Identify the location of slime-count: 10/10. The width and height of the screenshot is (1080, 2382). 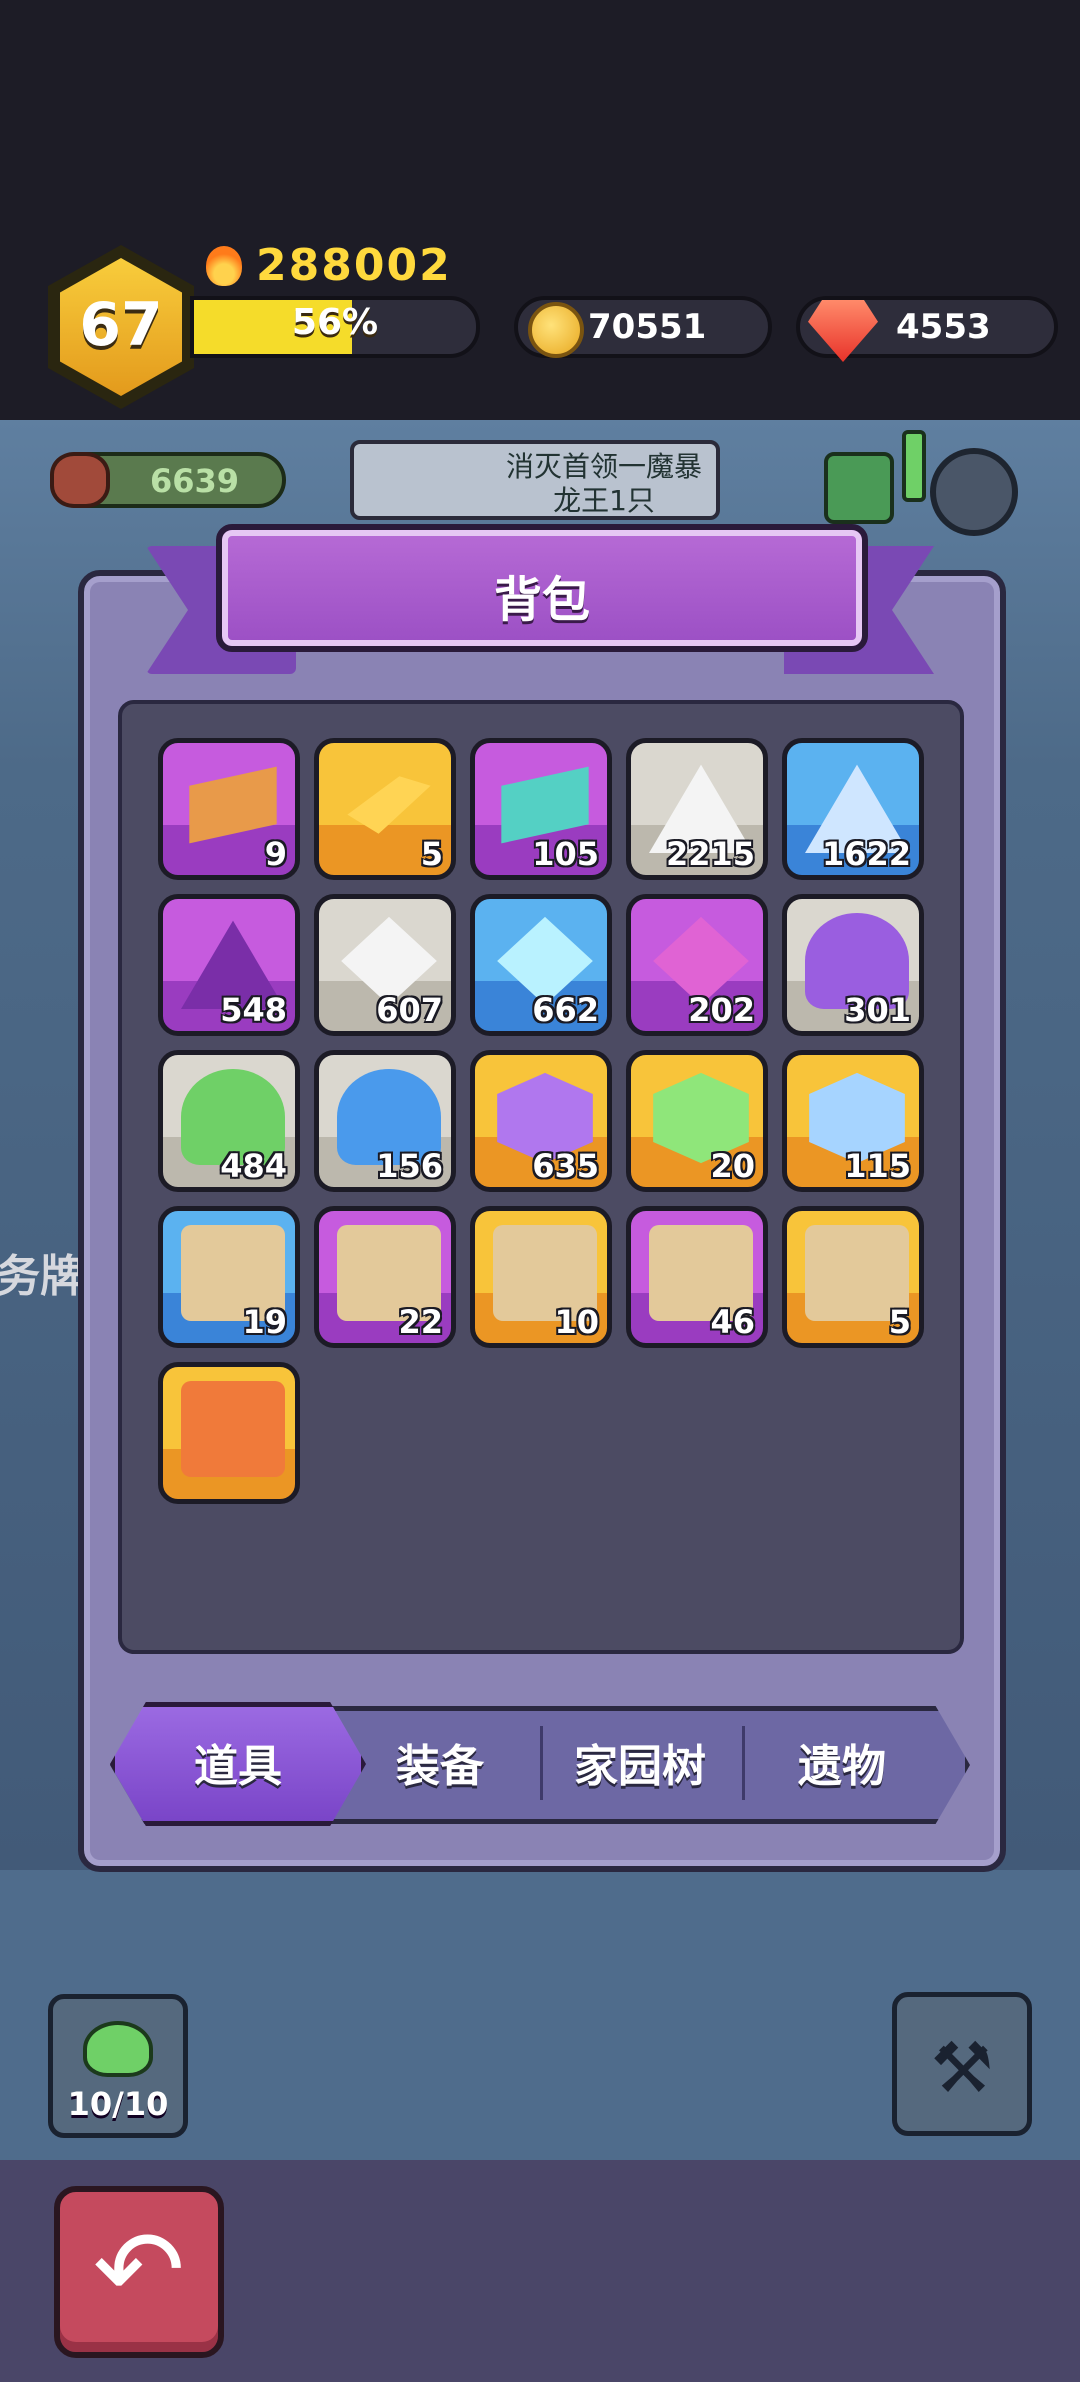
(118, 2104).